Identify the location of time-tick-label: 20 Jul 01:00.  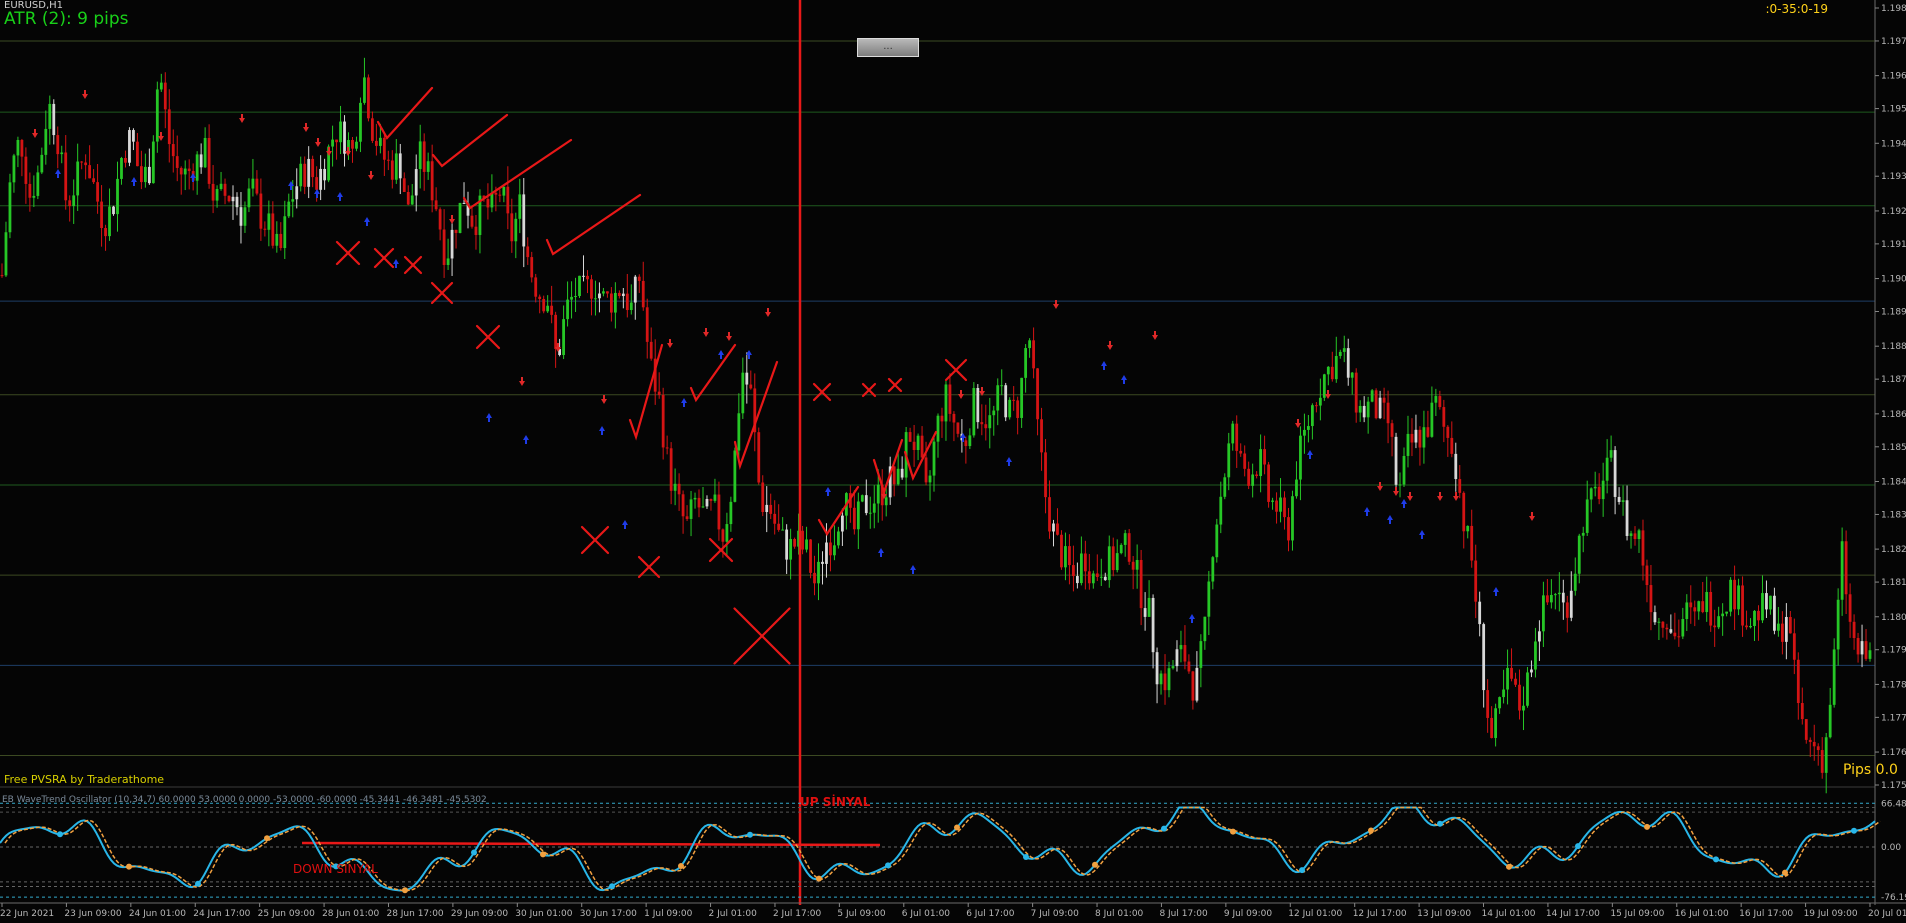
(1887, 914).